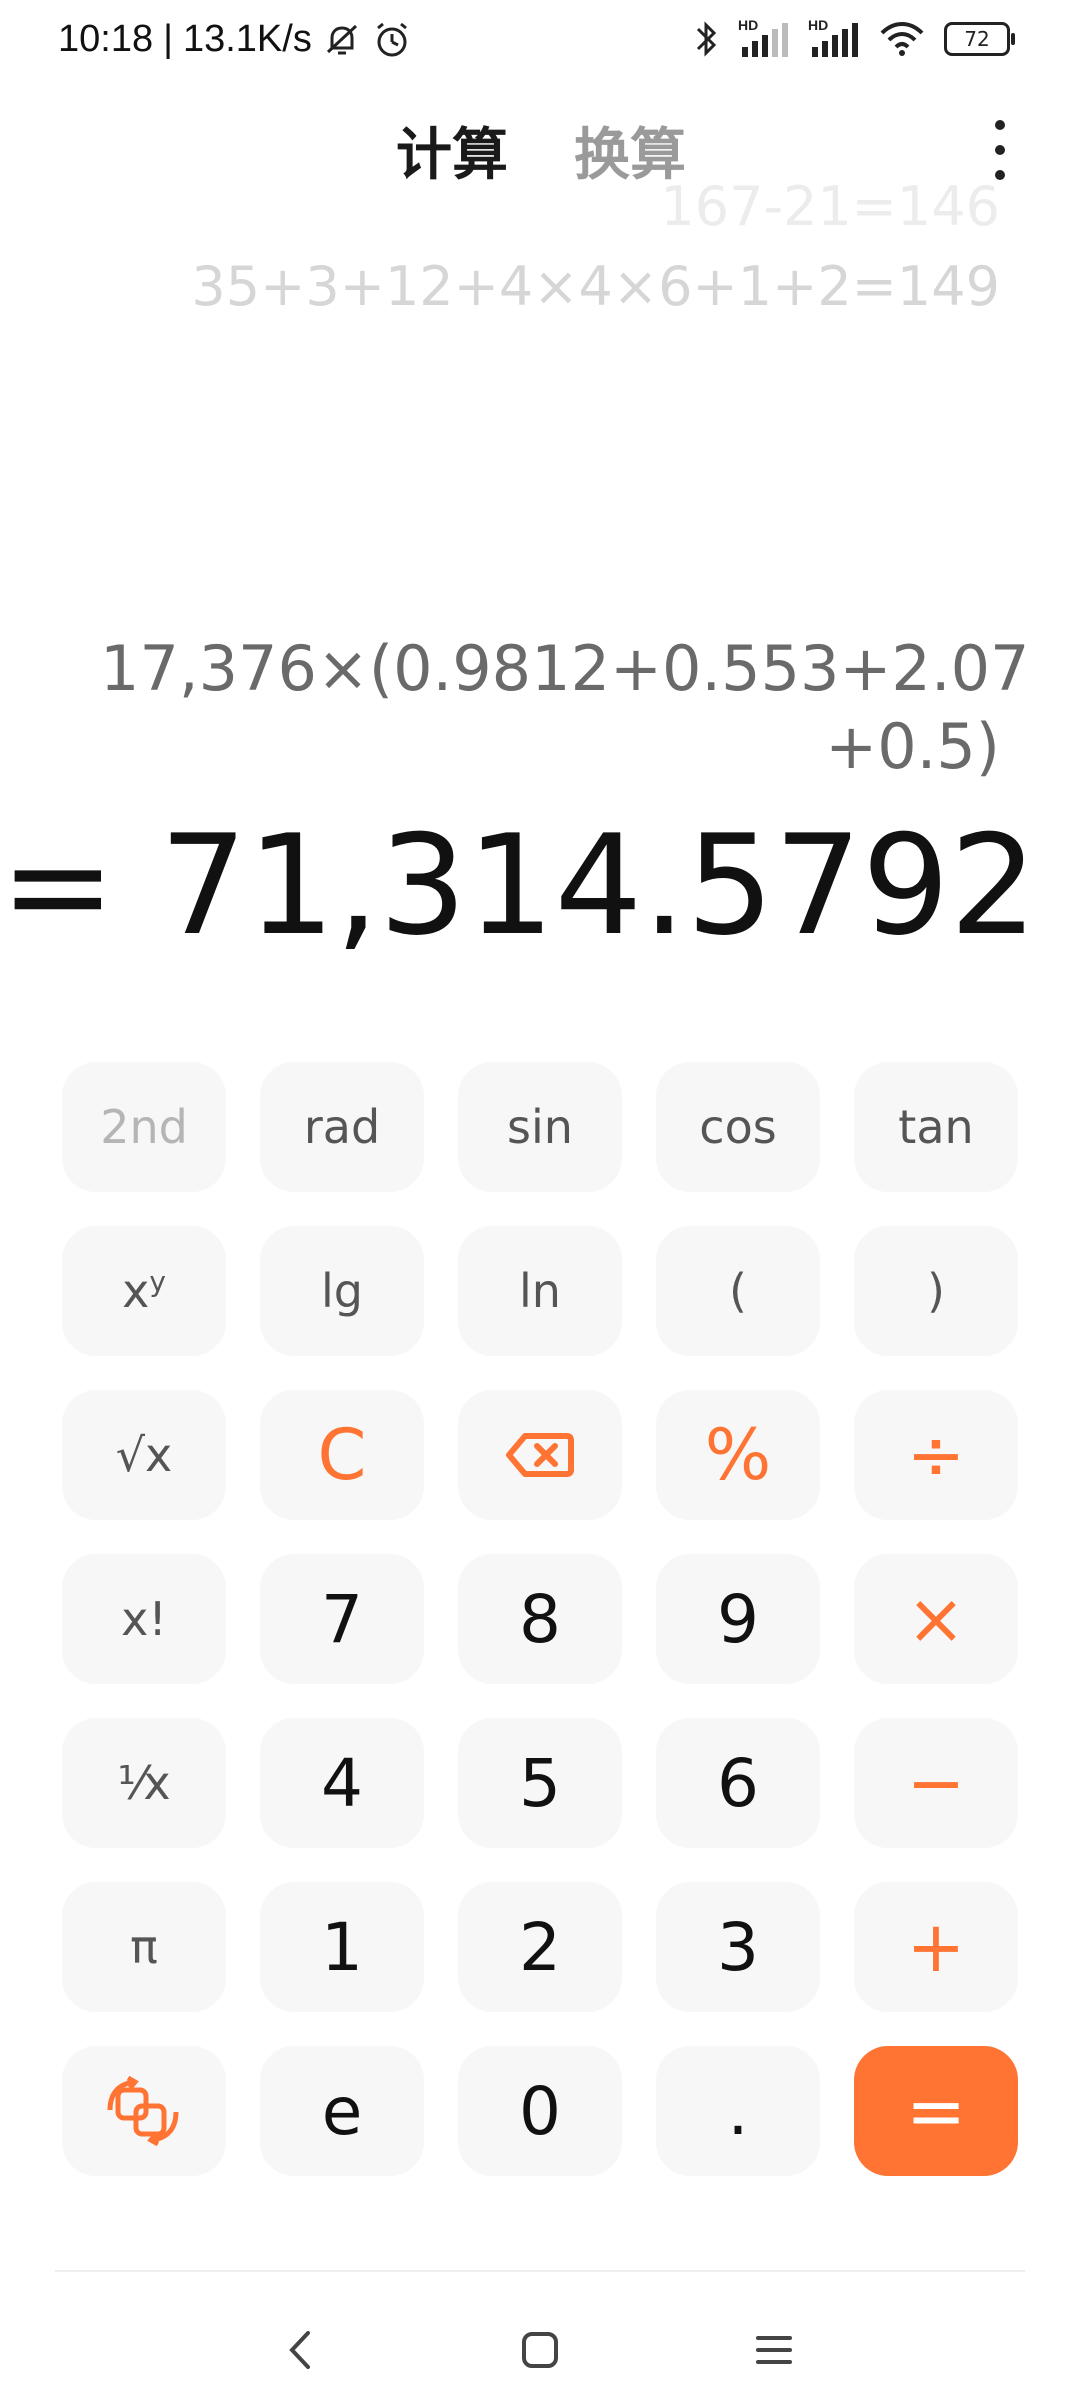 The image size is (1080, 2400). Describe the element at coordinates (912, 746) in the screenshot. I see `expression-line: +0.5)` at that location.